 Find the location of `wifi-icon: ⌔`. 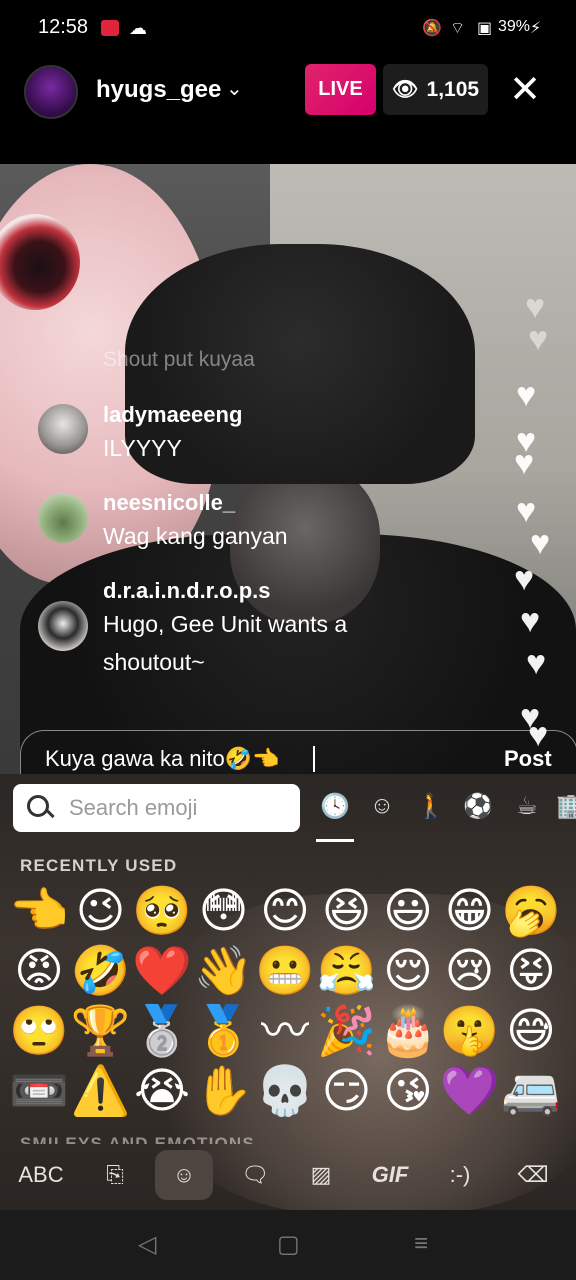

wifi-icon: ⌔ is located at coordinates (458, 28).